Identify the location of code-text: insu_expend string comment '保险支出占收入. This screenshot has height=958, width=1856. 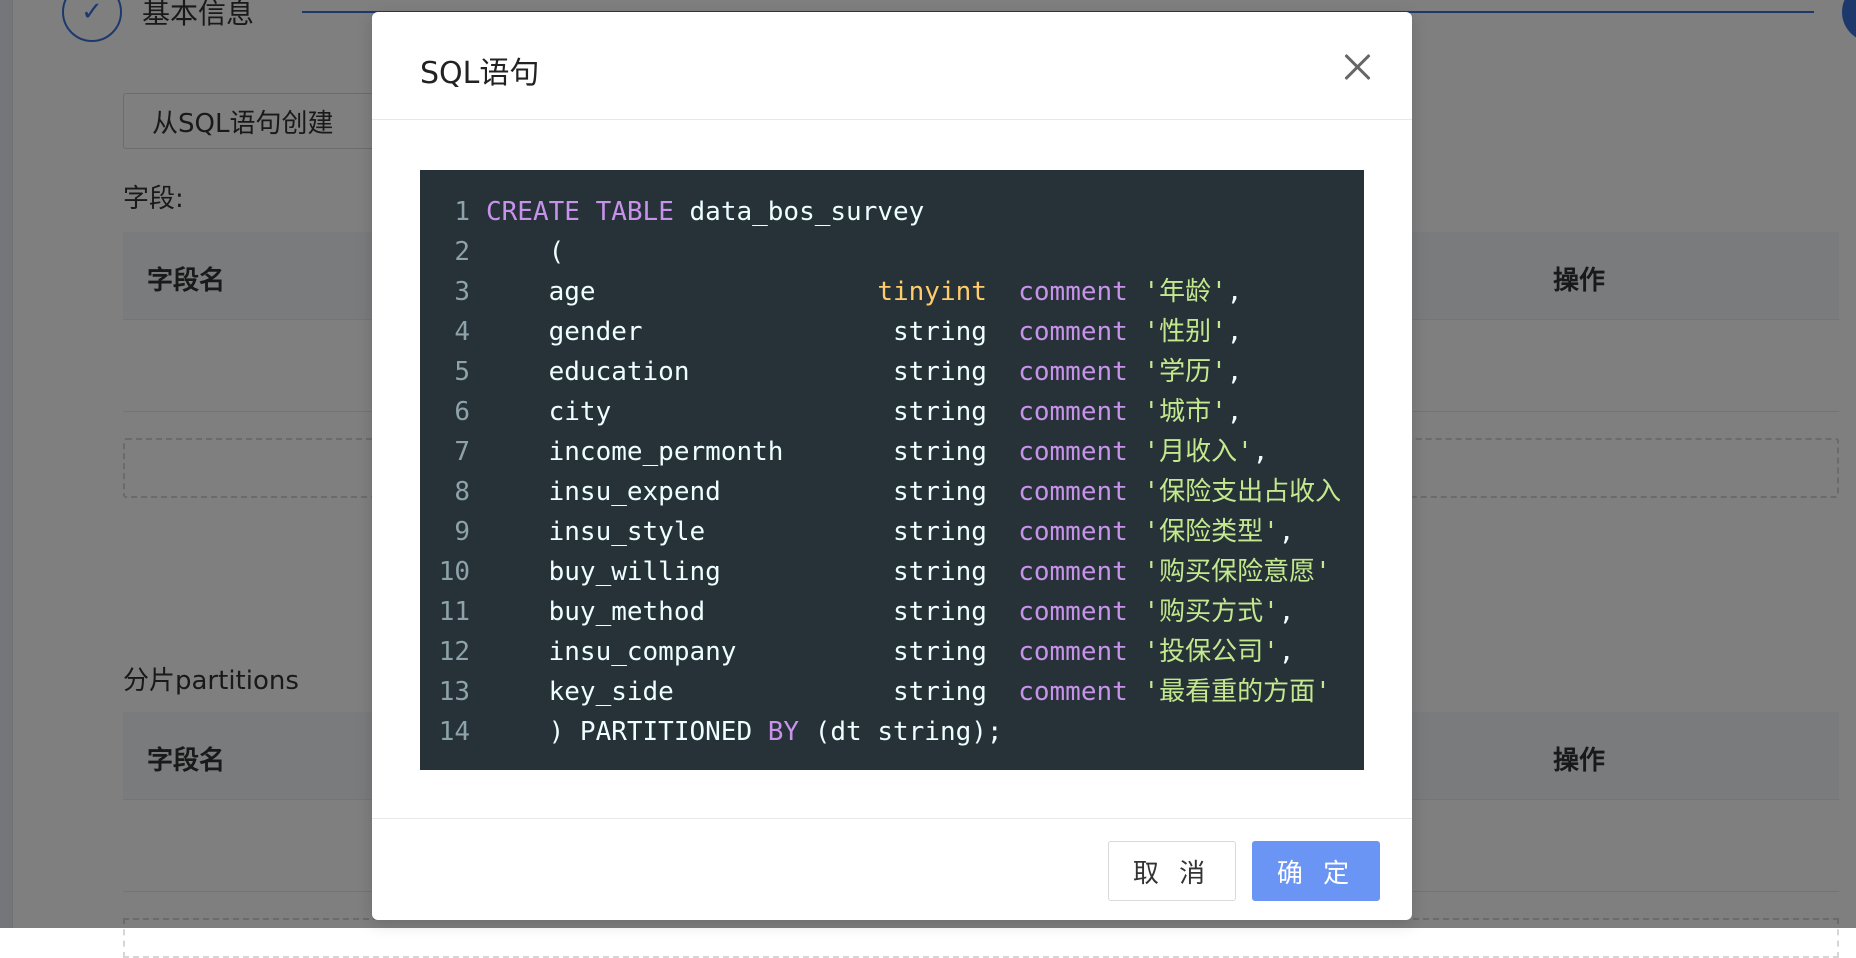
(914, 492).